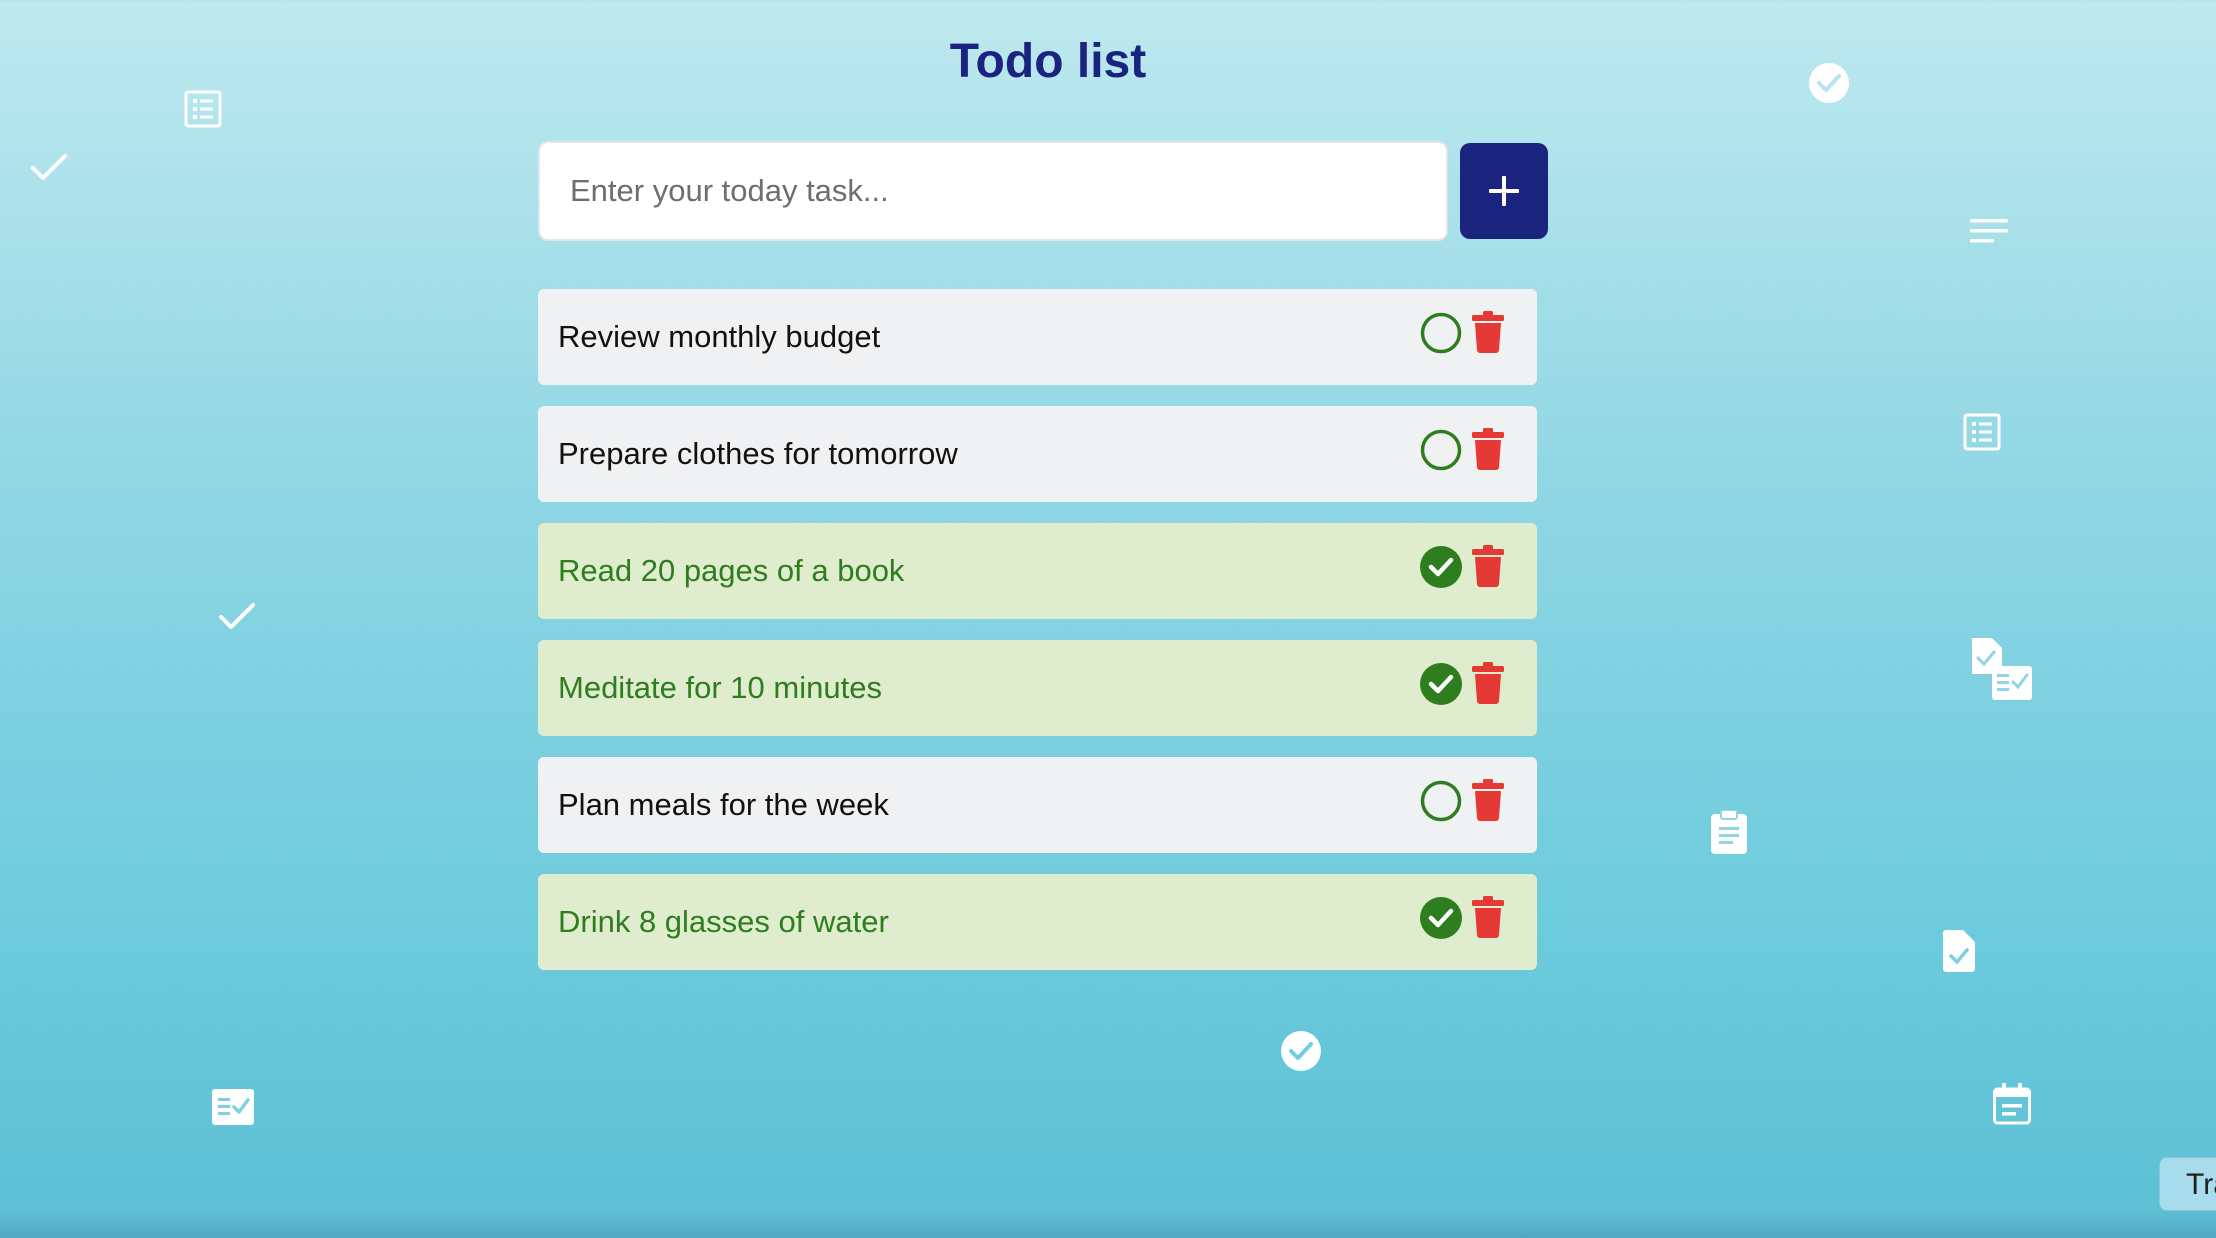 Image resolution: width=2216 pixels, height=1238 pixels. Describe the element at coordinates (1959, 951) in the screenshot. I see `file-check-icon` at that location.